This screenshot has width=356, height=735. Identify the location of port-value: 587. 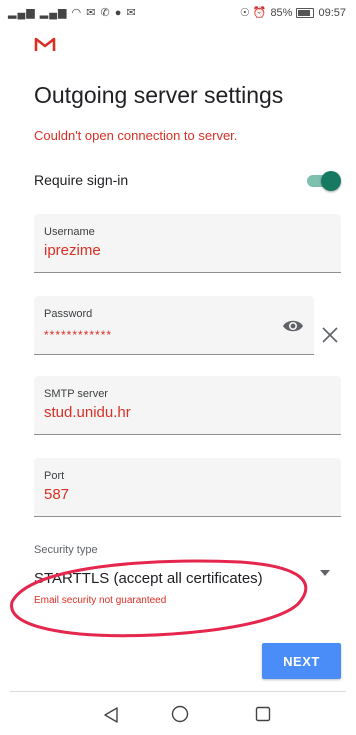
(56, 494).